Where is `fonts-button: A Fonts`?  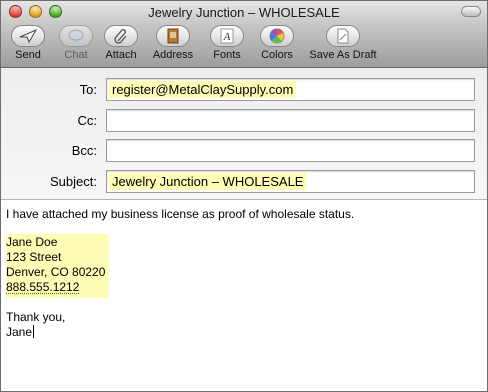
fonts-button: A Fonts is located at coordinates (227, 43).